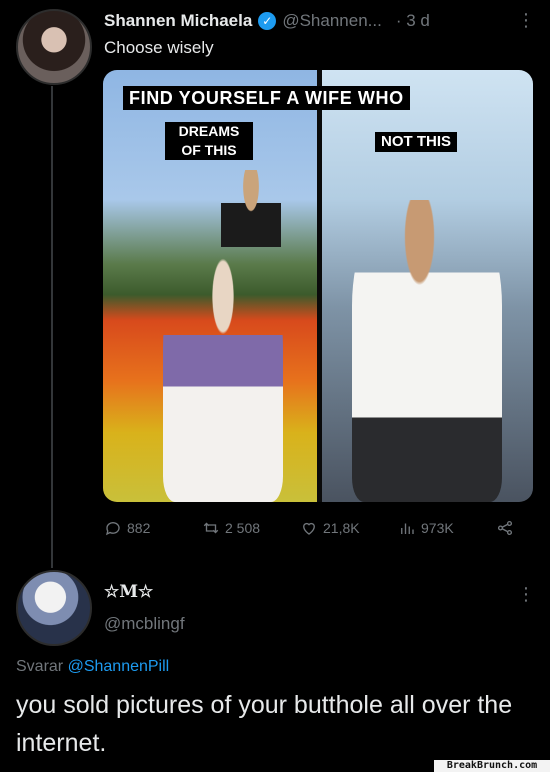  What do you see at coordinates (54, 47) in the screenshot?
I see `author-avatar` at bounding box center [54, 47].